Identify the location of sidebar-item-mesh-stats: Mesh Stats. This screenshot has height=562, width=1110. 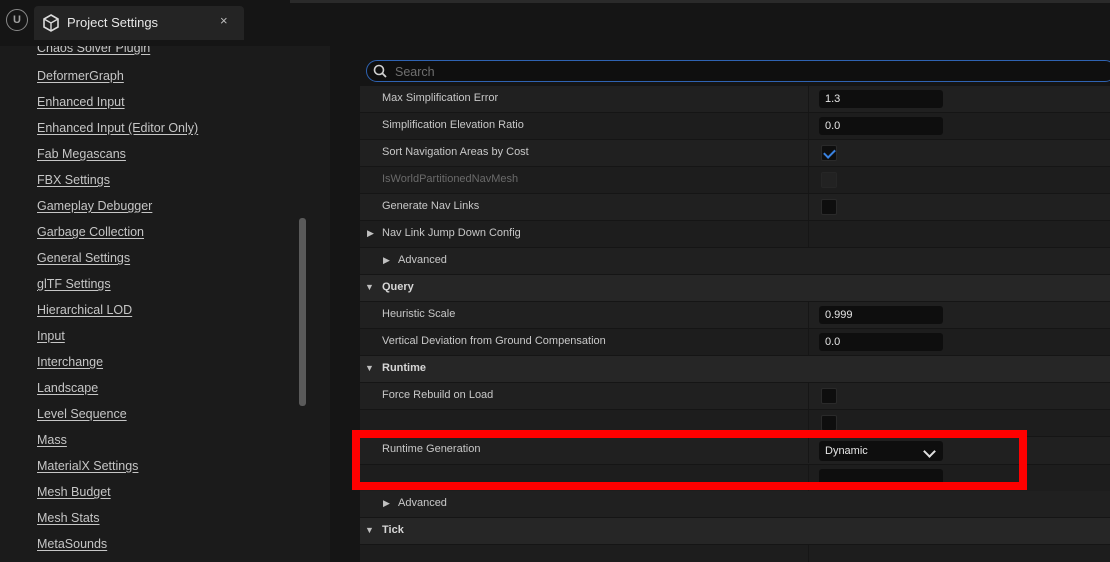
(68, 518).